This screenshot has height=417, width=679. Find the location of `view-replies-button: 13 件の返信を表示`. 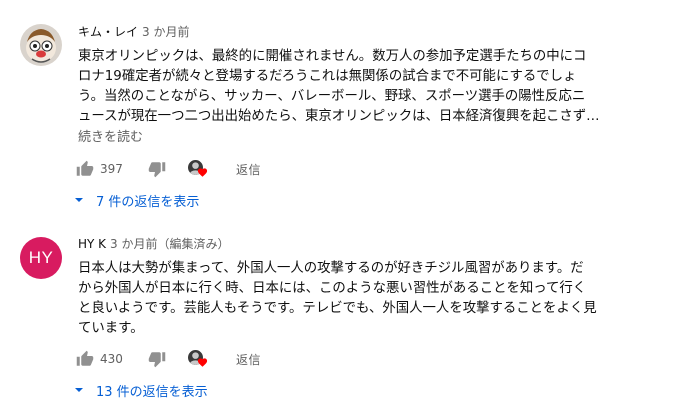

view-replies-button: 13 件の返信を表示 is located at coordinates (141, 390).